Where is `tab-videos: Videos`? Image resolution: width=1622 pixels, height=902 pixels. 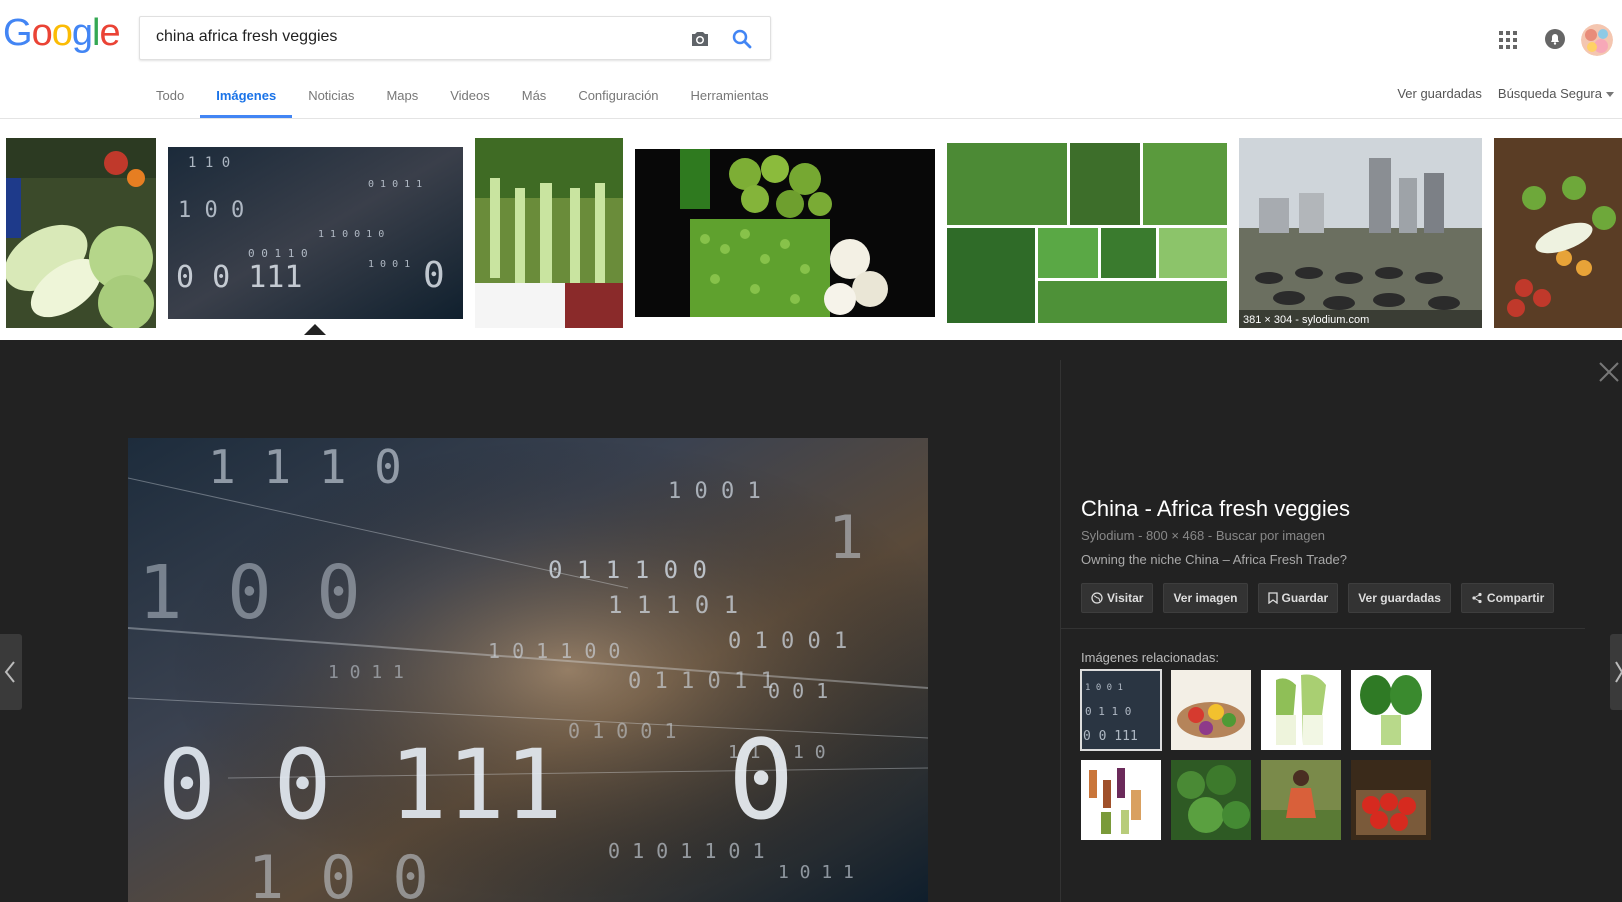 tab-videos: Videos is located at coordinates (470, 98).